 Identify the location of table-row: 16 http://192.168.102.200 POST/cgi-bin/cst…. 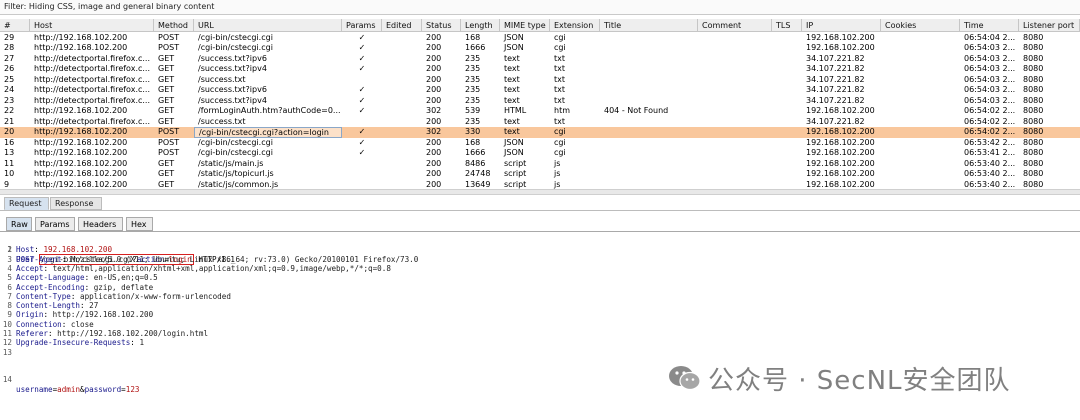
(540, 143).